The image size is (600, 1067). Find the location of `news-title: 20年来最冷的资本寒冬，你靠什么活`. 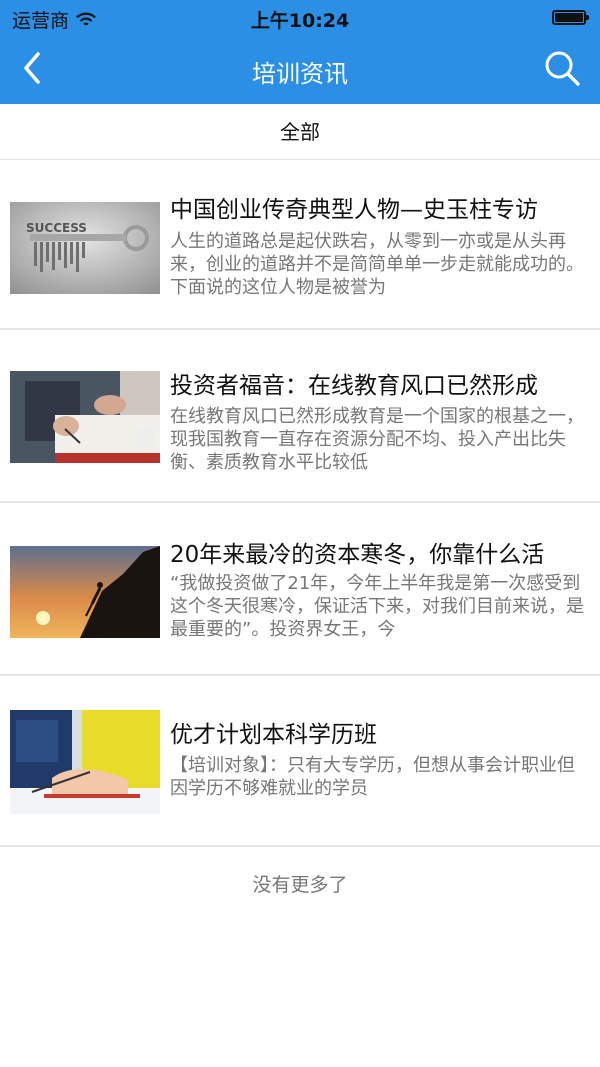

news-title: 20年来最冷的资本寒冬，你靠什么活 is located at coordinates (357, 555).